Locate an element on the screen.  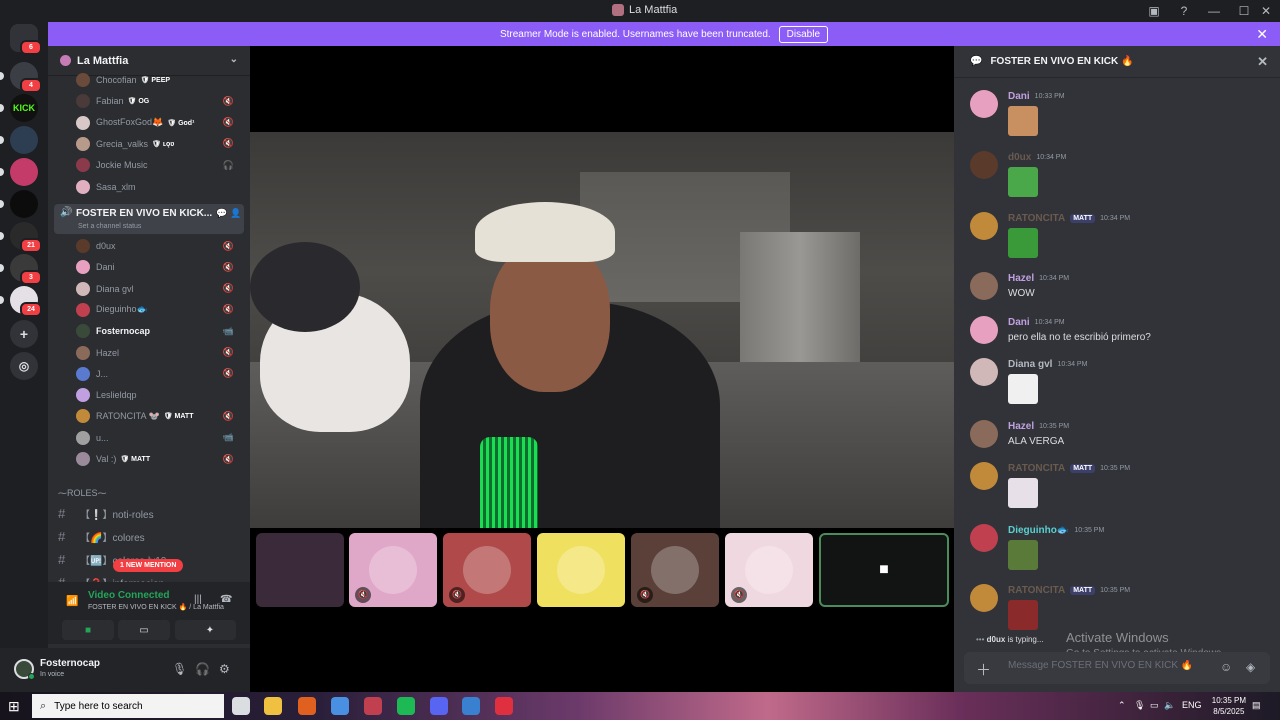
microphone-tray-icon: 🎙 is located at coordinates (1139, 705).